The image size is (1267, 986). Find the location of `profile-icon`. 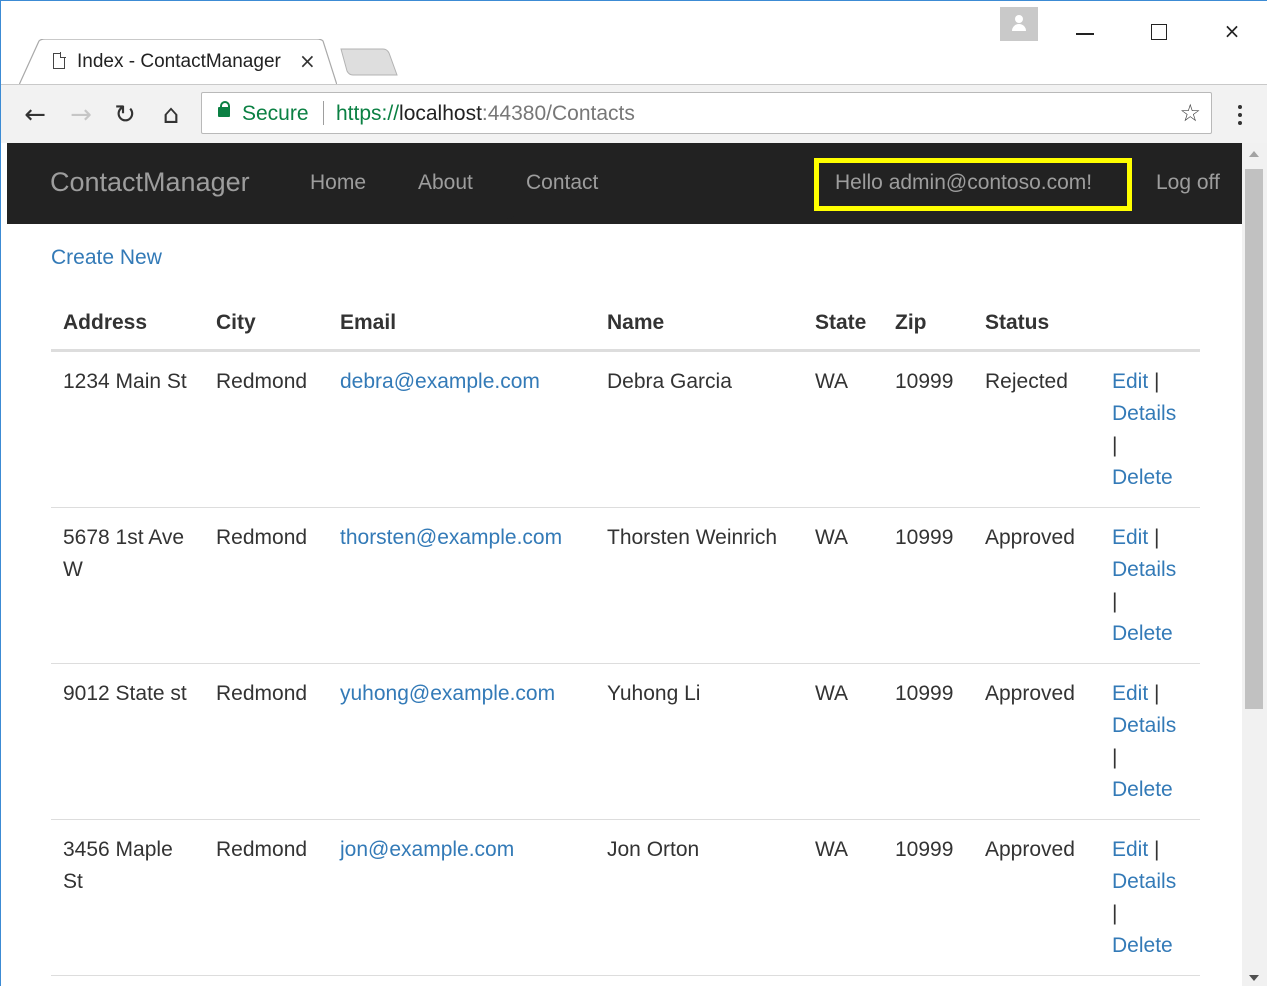

profile-icon is located at coordinates (1019, 24).